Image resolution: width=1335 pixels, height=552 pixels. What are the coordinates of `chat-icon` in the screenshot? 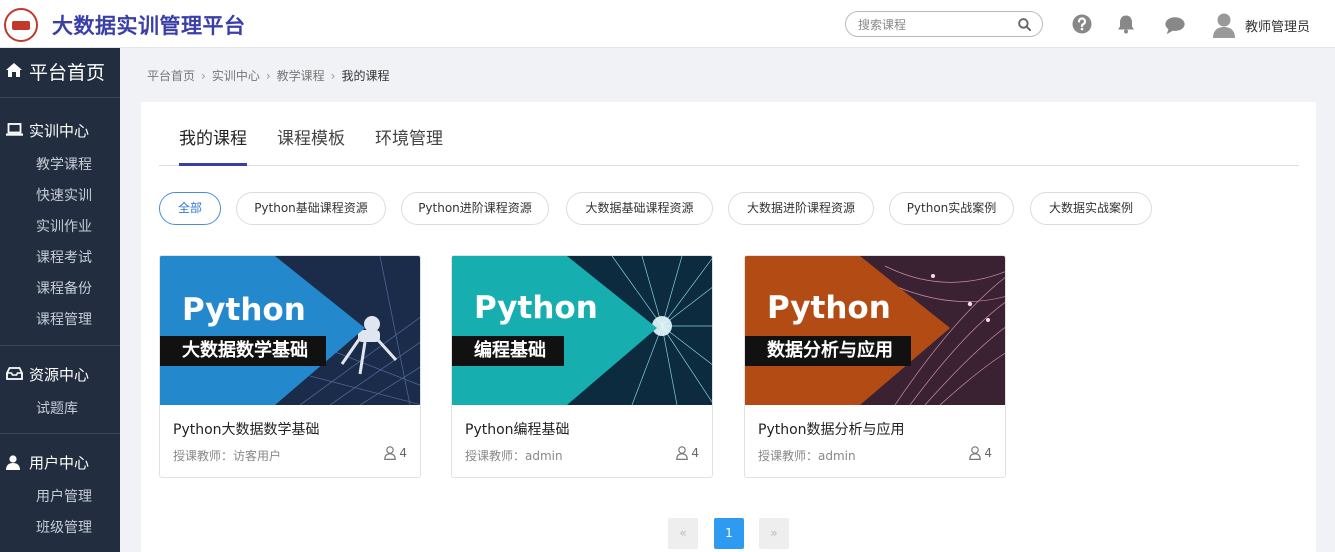 It's located at (1175, 25).